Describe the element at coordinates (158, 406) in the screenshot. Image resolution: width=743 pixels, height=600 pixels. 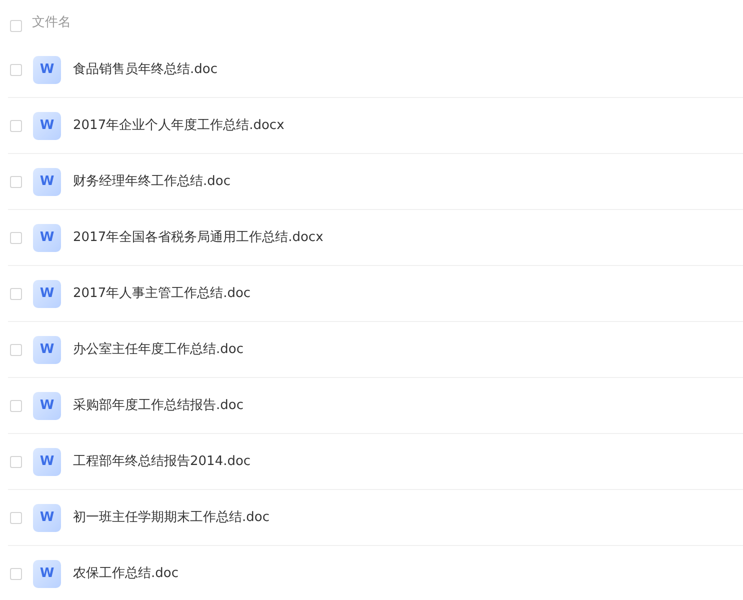
I see `file-name: 采购部年度工作总结报告.doc` at that location.